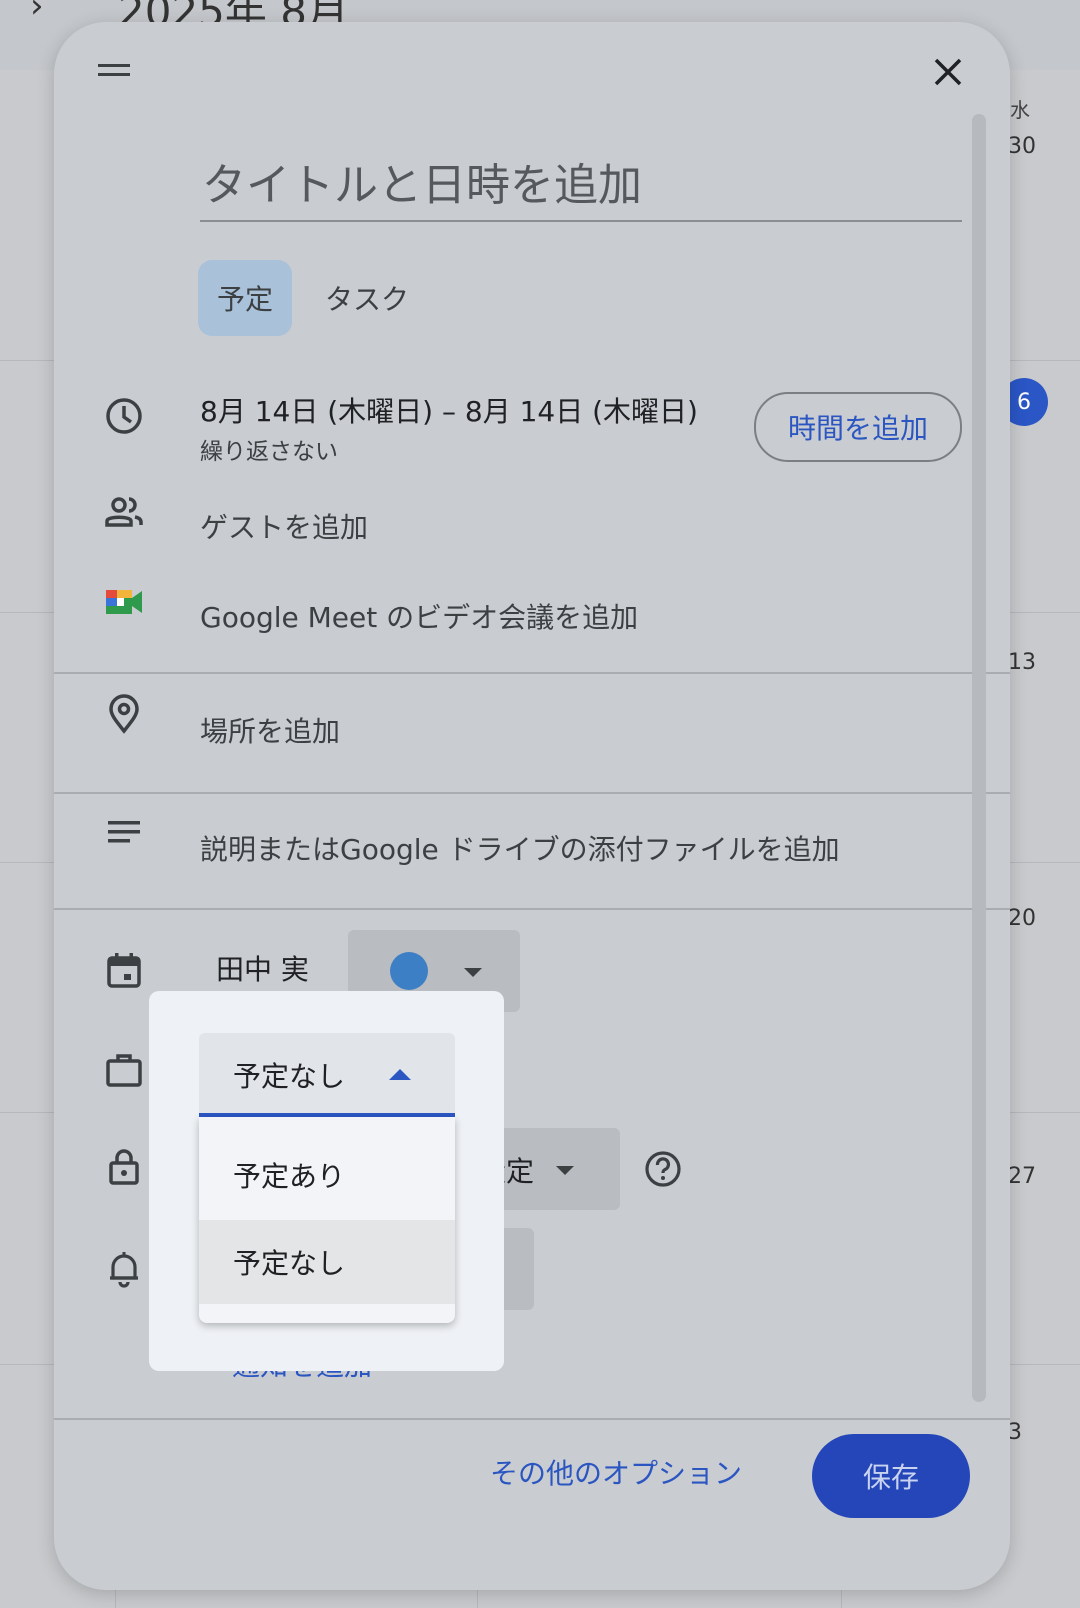 The width and height of the screenshot is (1080, 1608). I want to click on calendar-owner: 田中 実, so click(262, 968).